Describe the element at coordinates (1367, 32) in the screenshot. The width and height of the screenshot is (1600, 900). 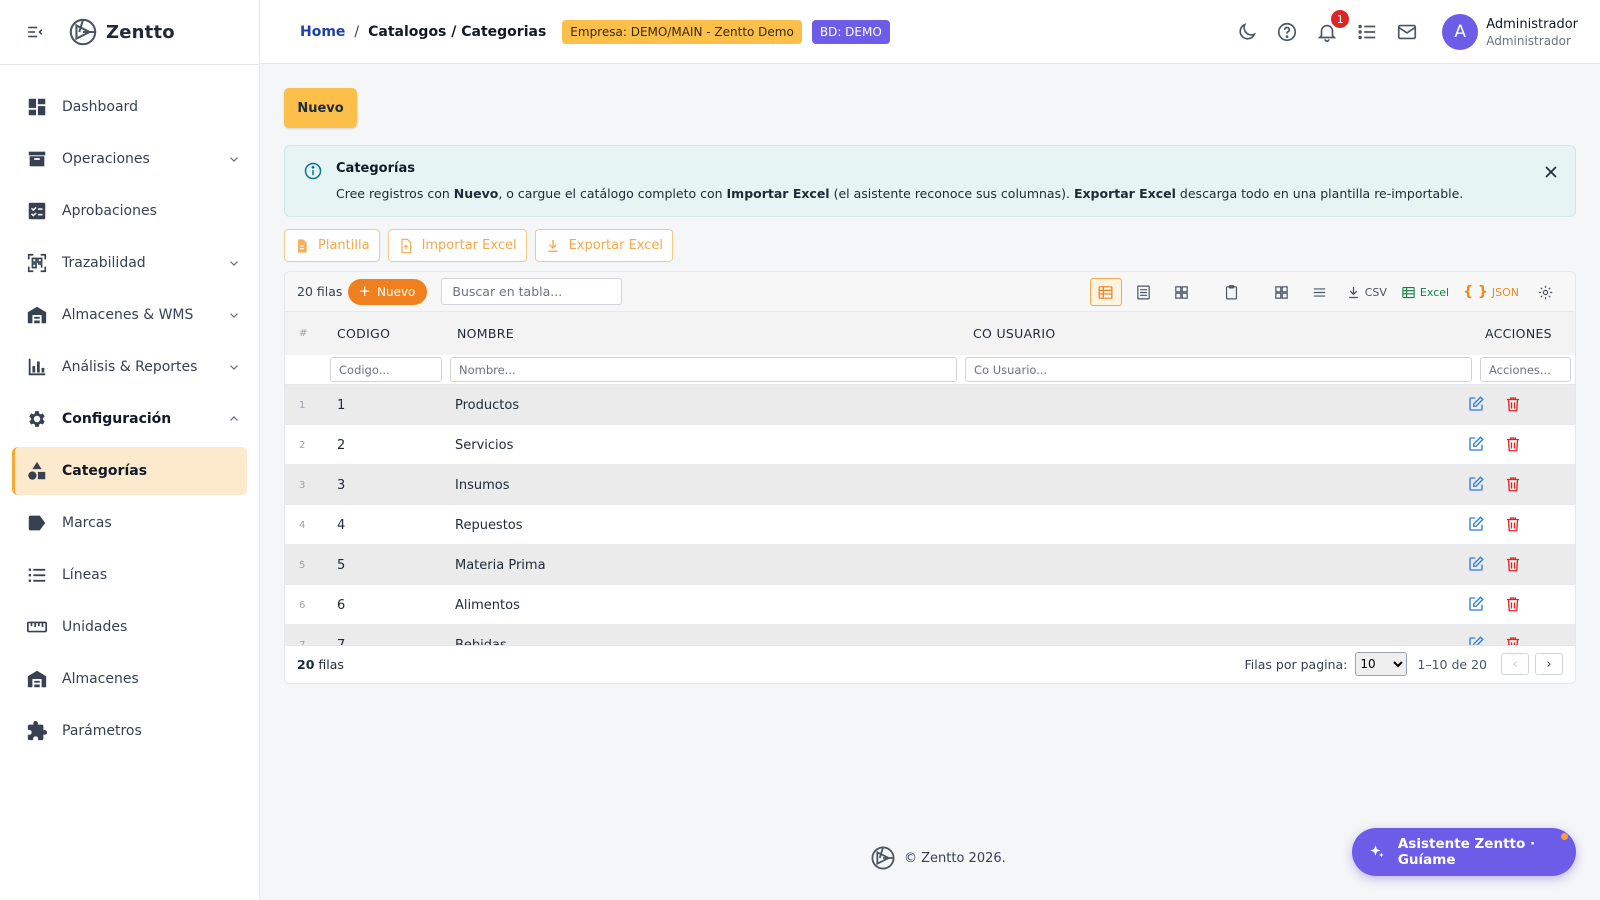
I see `task-list-icon` at that location.